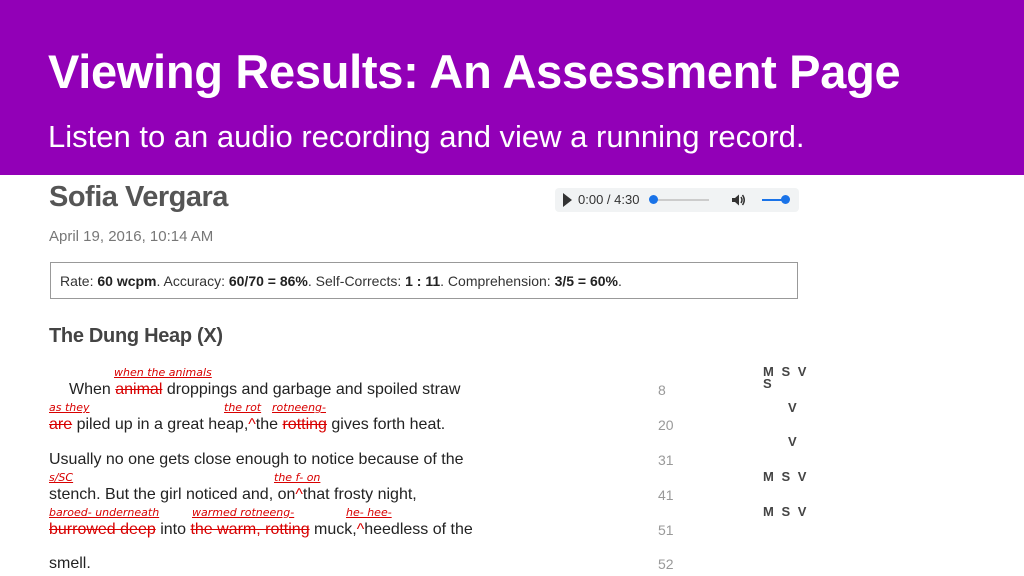  Describe the element at coordinates (586, 281) in the screenshot. I see `comprehension-value: 3/5 = 60%` at that location.